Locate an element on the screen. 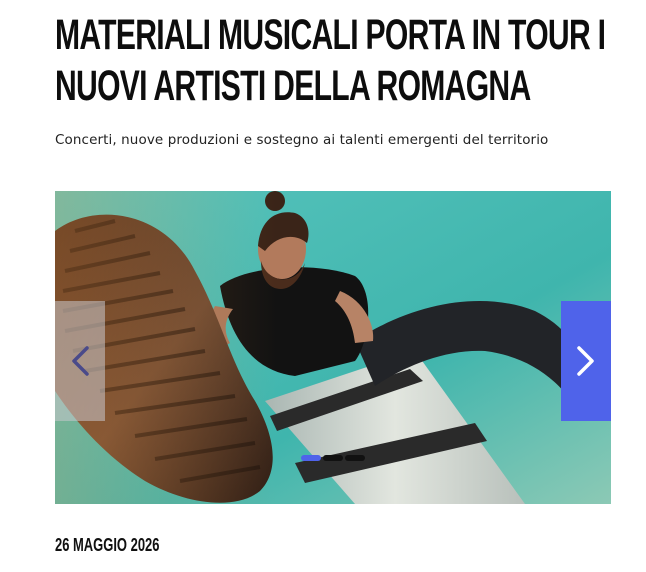 Image resolution: width=646 pixels, height=572 pixels. carousel-pagination is located at coordinates (333, 458).